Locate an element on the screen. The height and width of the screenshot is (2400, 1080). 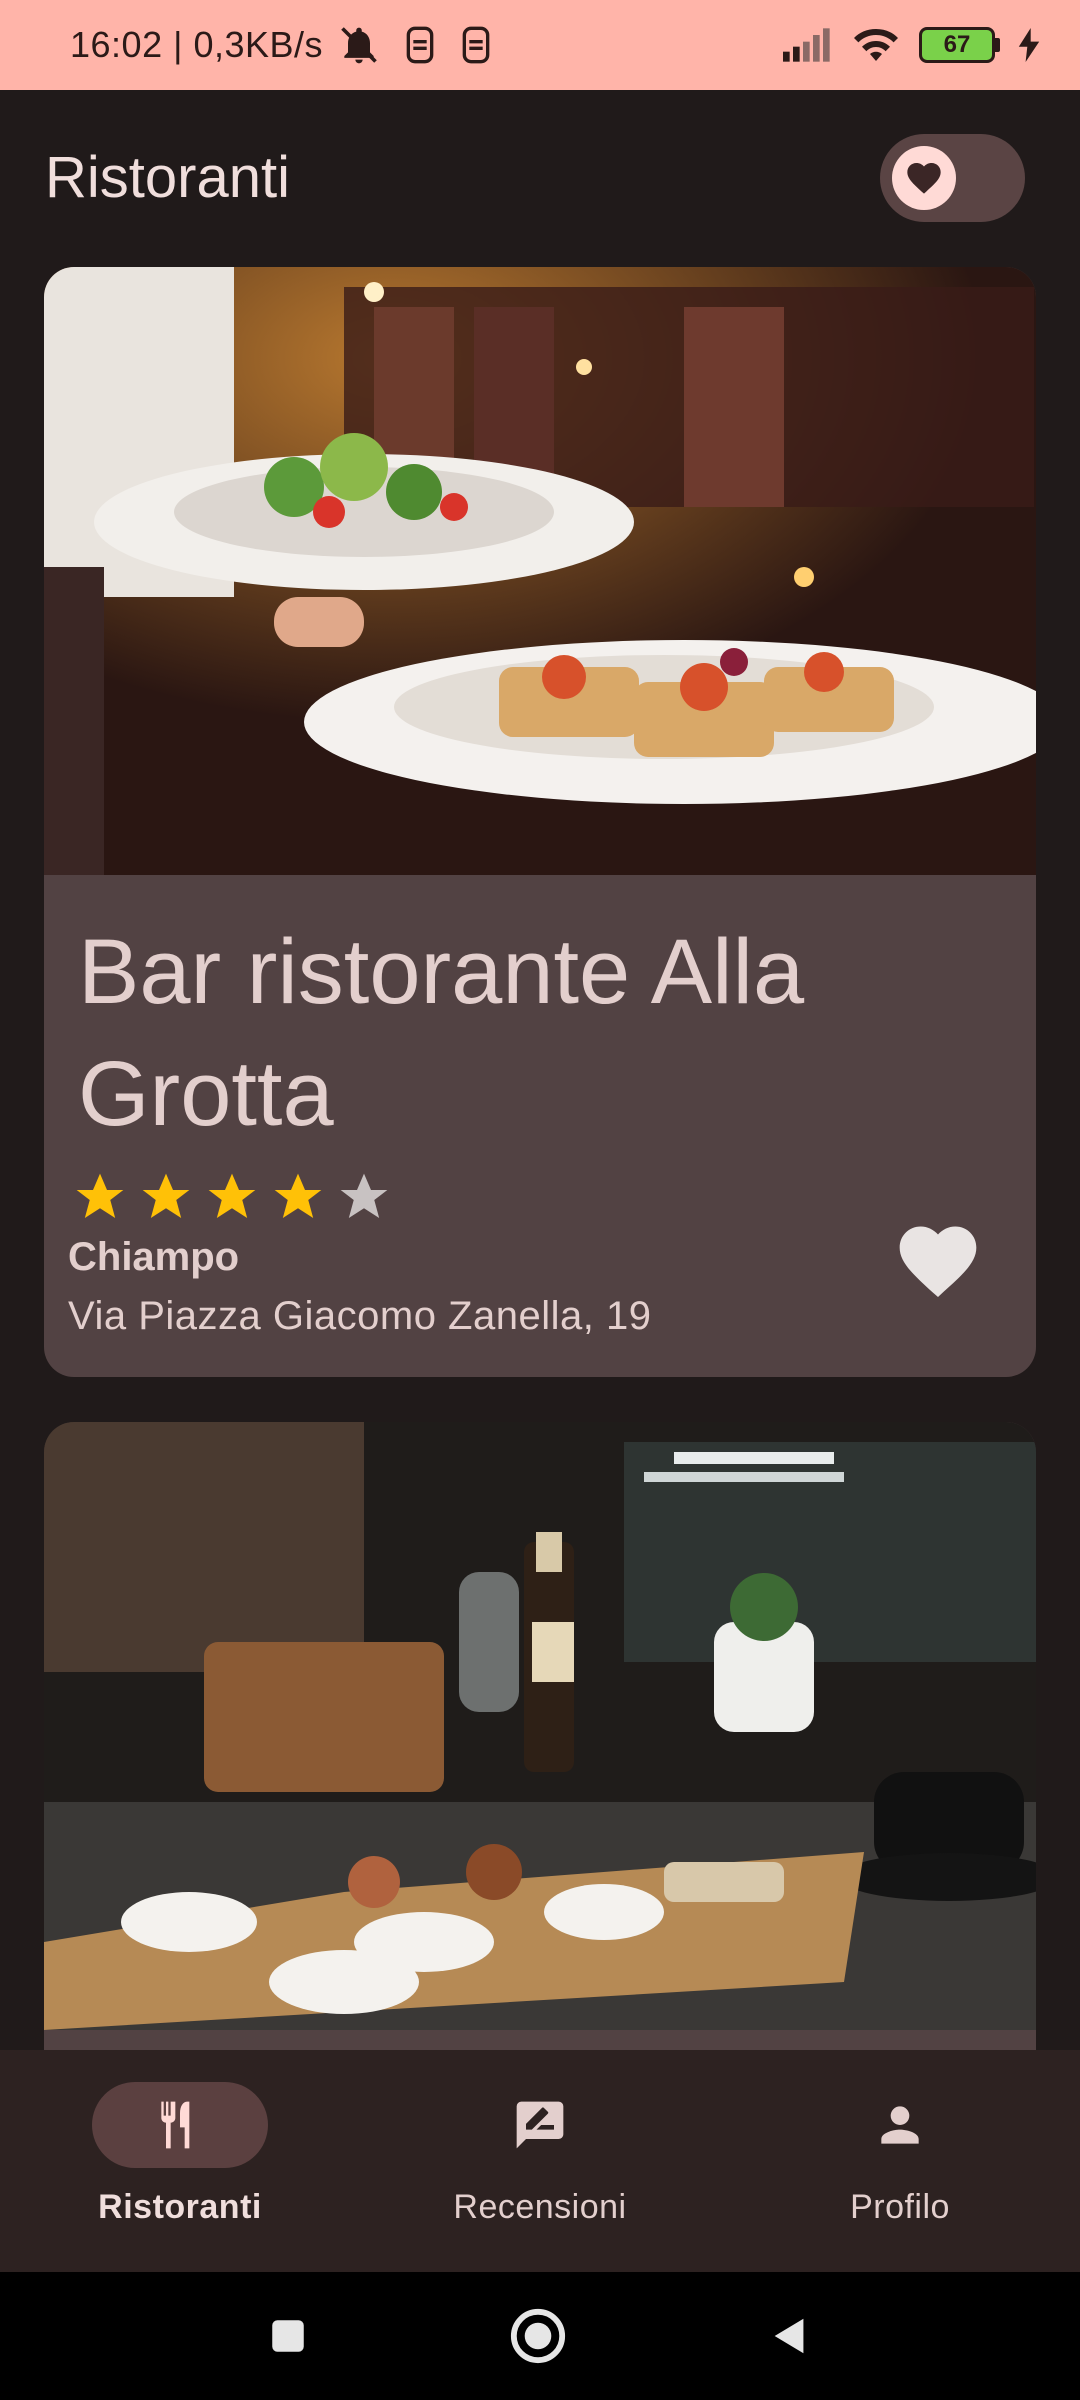
status-time-speed: 16:02 | 0,3KB/s is located at coordinates (197, 44).